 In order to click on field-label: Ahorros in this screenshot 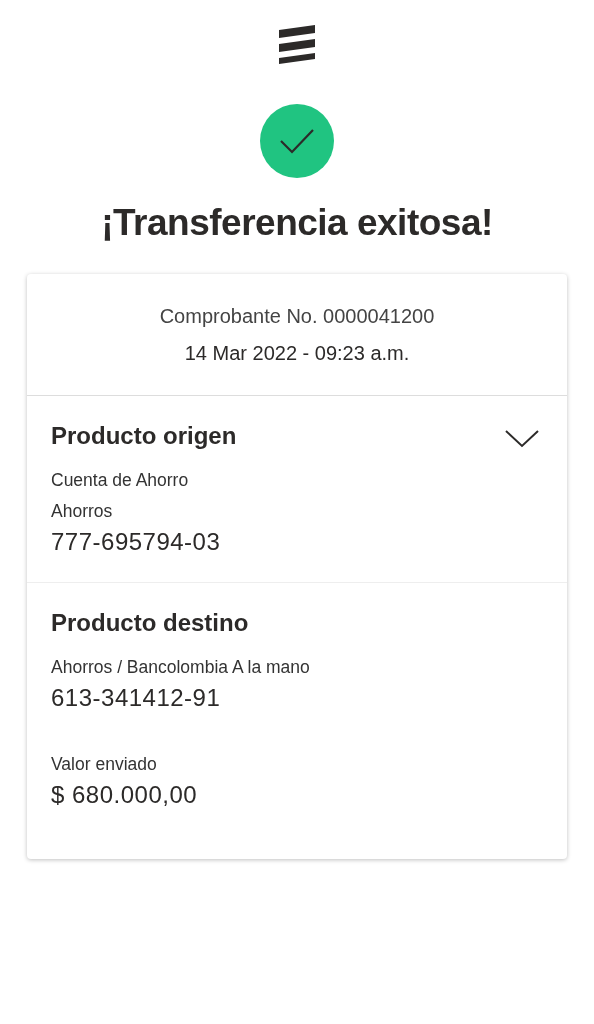, I will do `click(82, 511)`.